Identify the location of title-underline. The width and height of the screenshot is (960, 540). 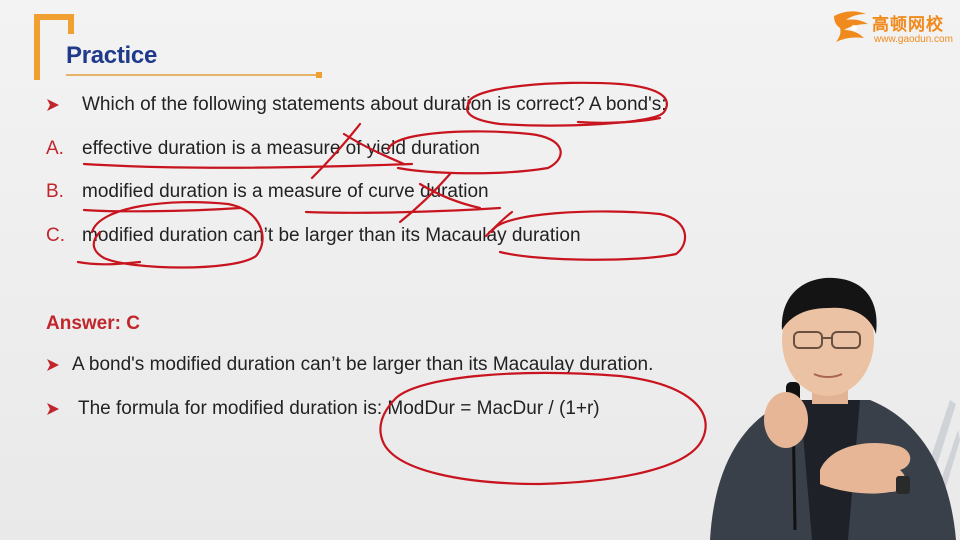
(192, 75).